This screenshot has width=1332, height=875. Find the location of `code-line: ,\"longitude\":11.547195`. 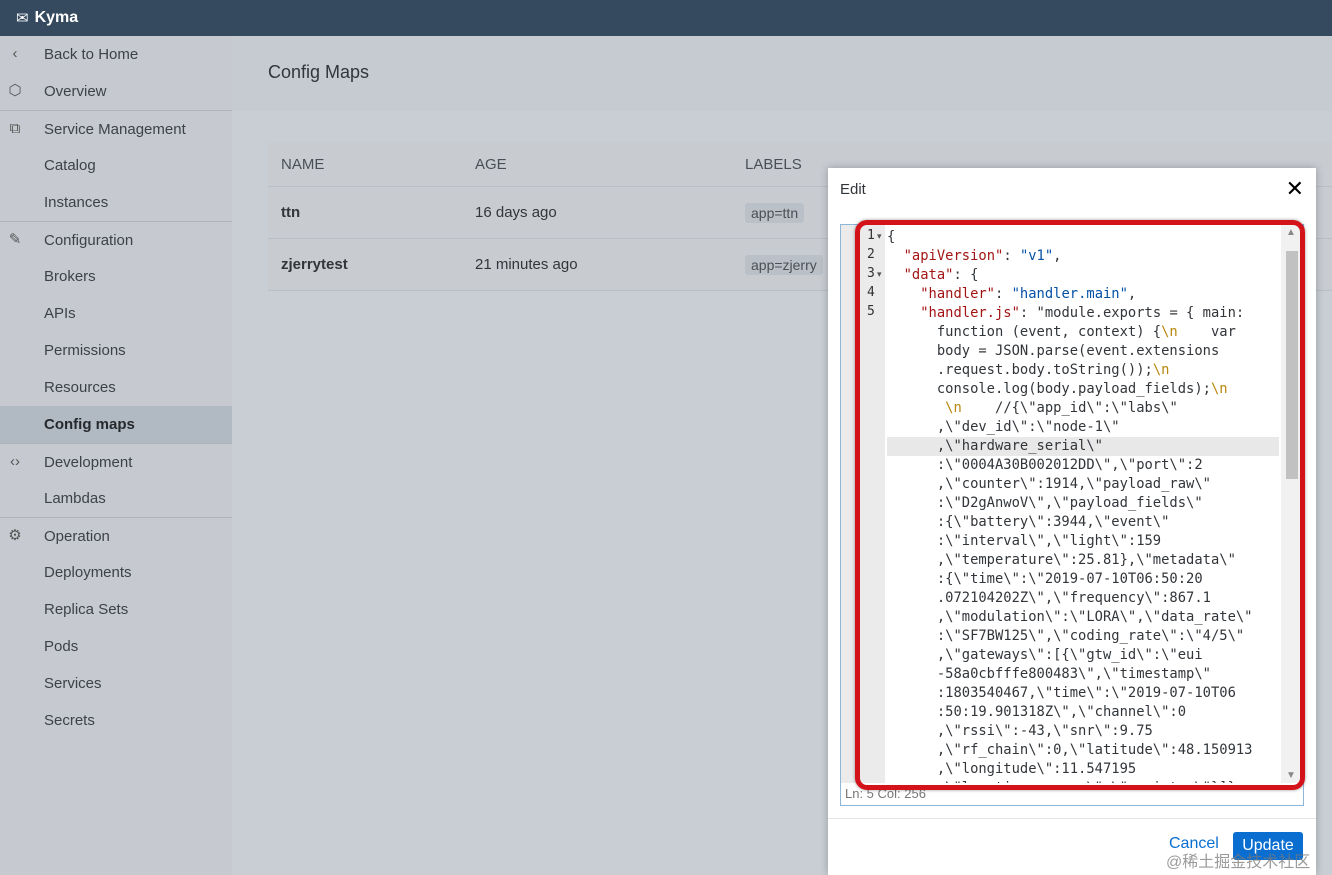

code-line: ,\"longitude\":11.547195 is located at coordinates (1083, 769).